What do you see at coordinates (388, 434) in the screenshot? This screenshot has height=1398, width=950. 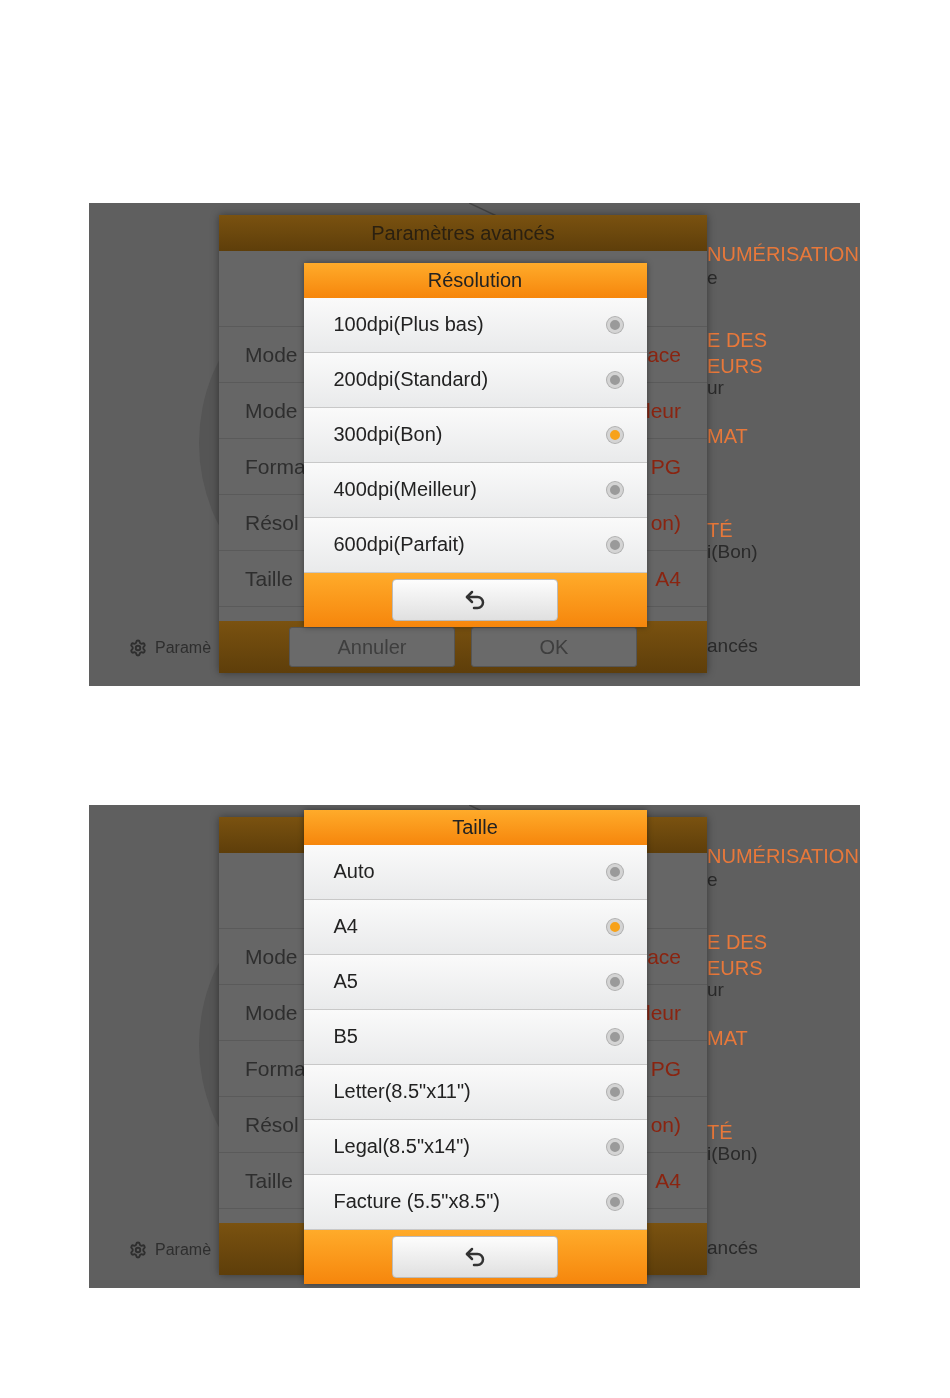 I see `option-label: 300dpi(Bon)` at bounding box center [388, 434].